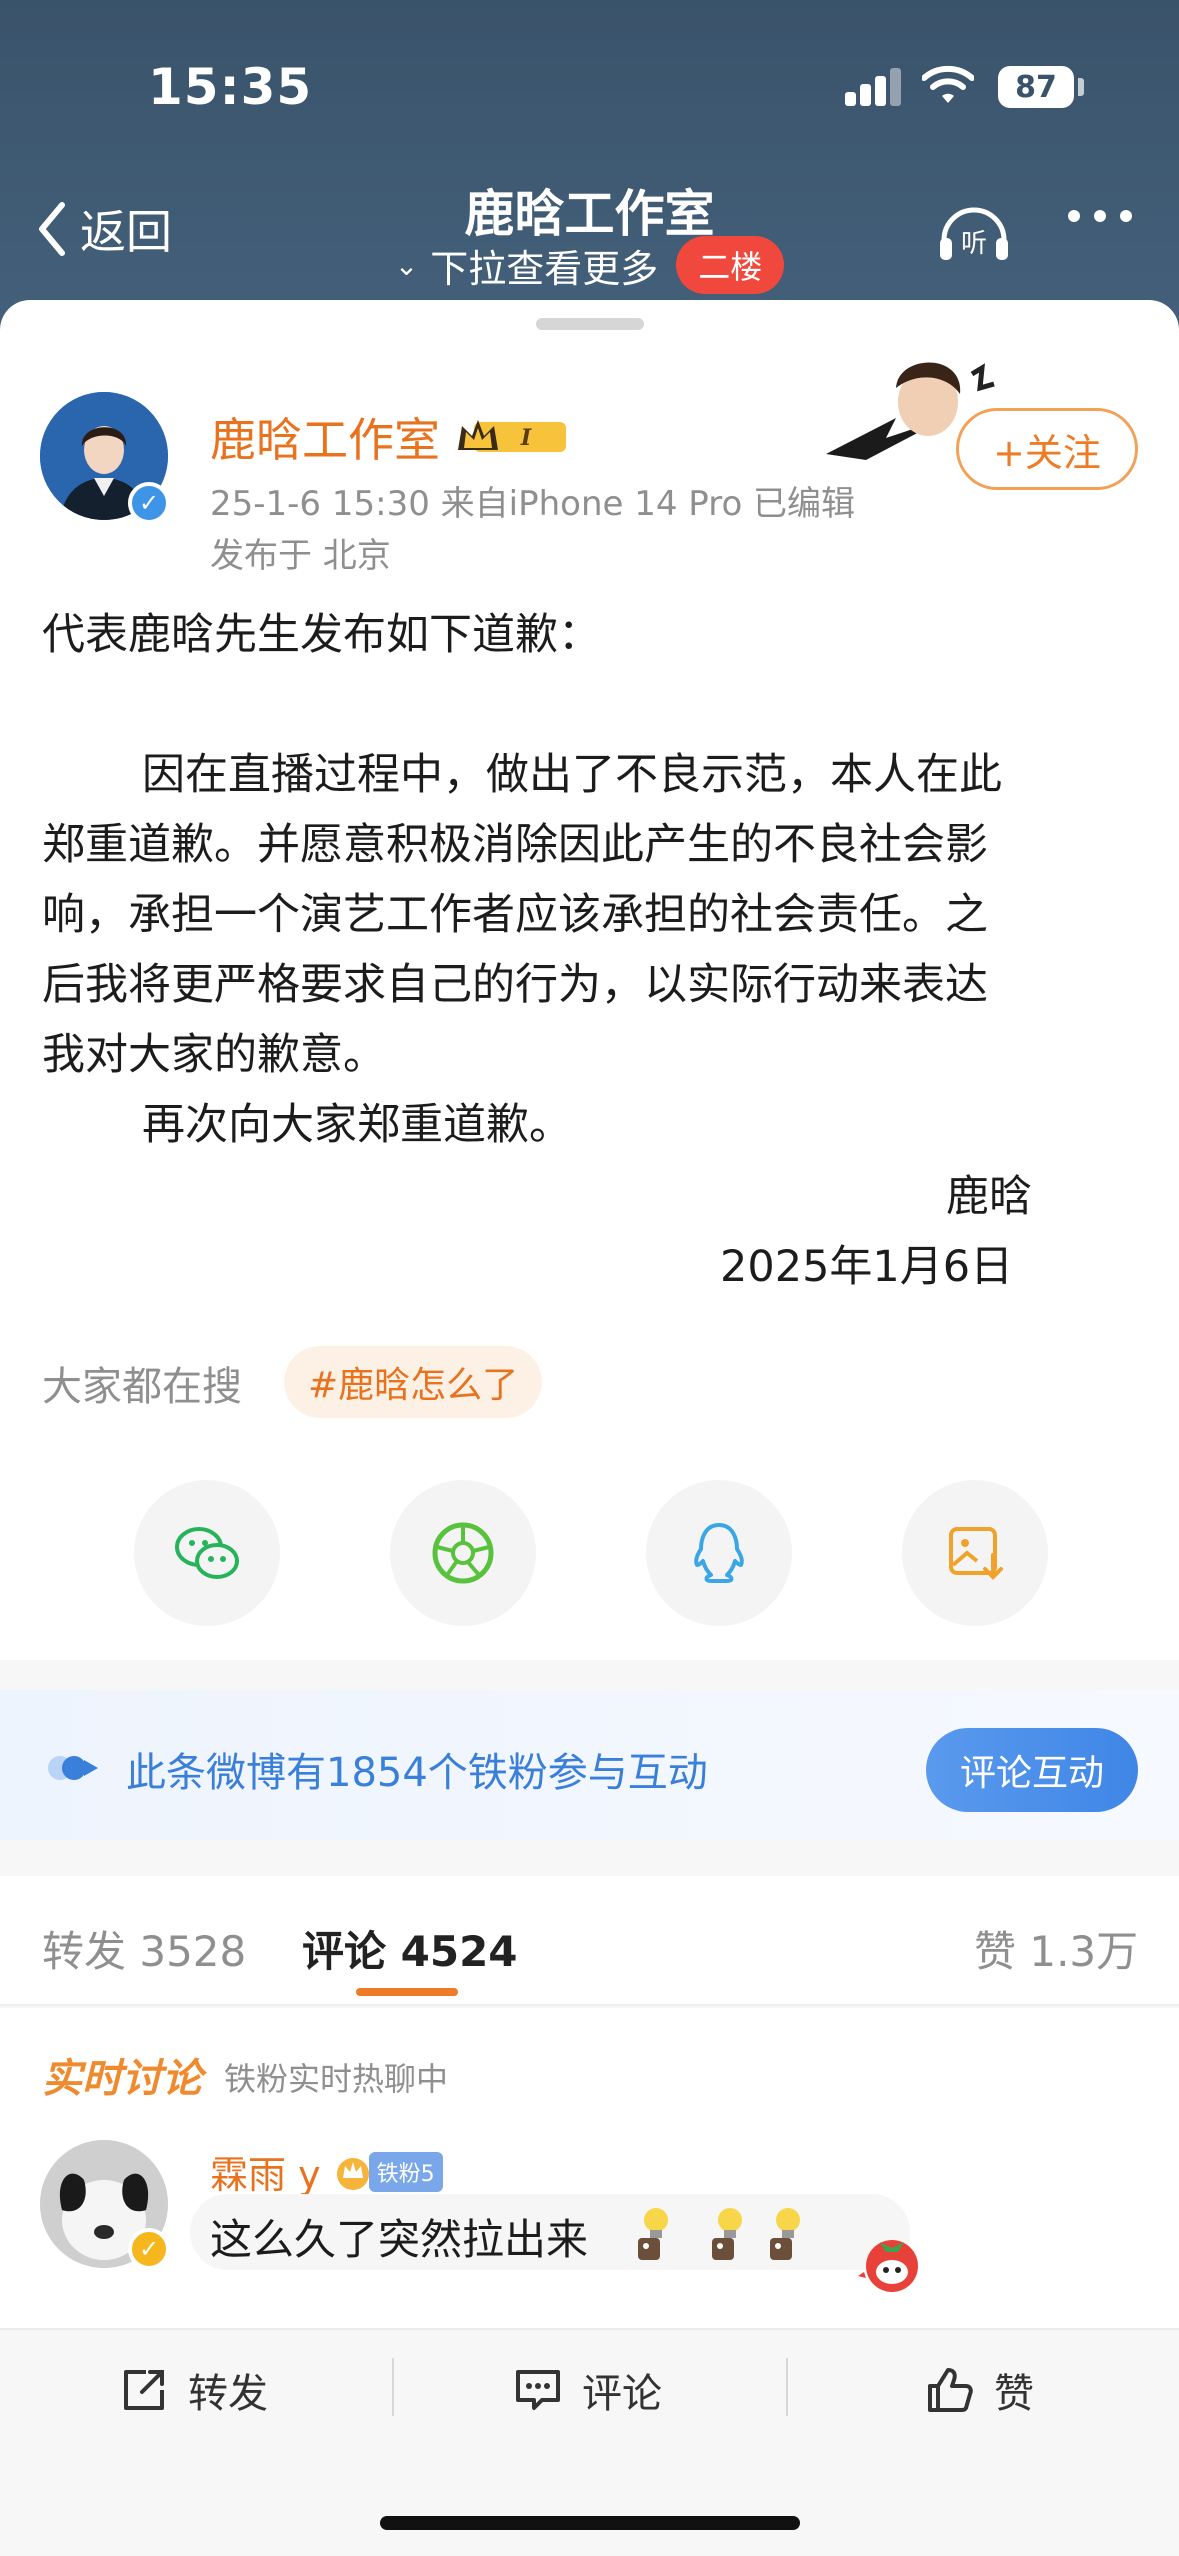 Image resolution: width=1179 pixels, height=2556 pixels. Describe the element at coordinates (1056, 1948) in the screenshot. I see `tab-like: 赞 1.3万` at that location.